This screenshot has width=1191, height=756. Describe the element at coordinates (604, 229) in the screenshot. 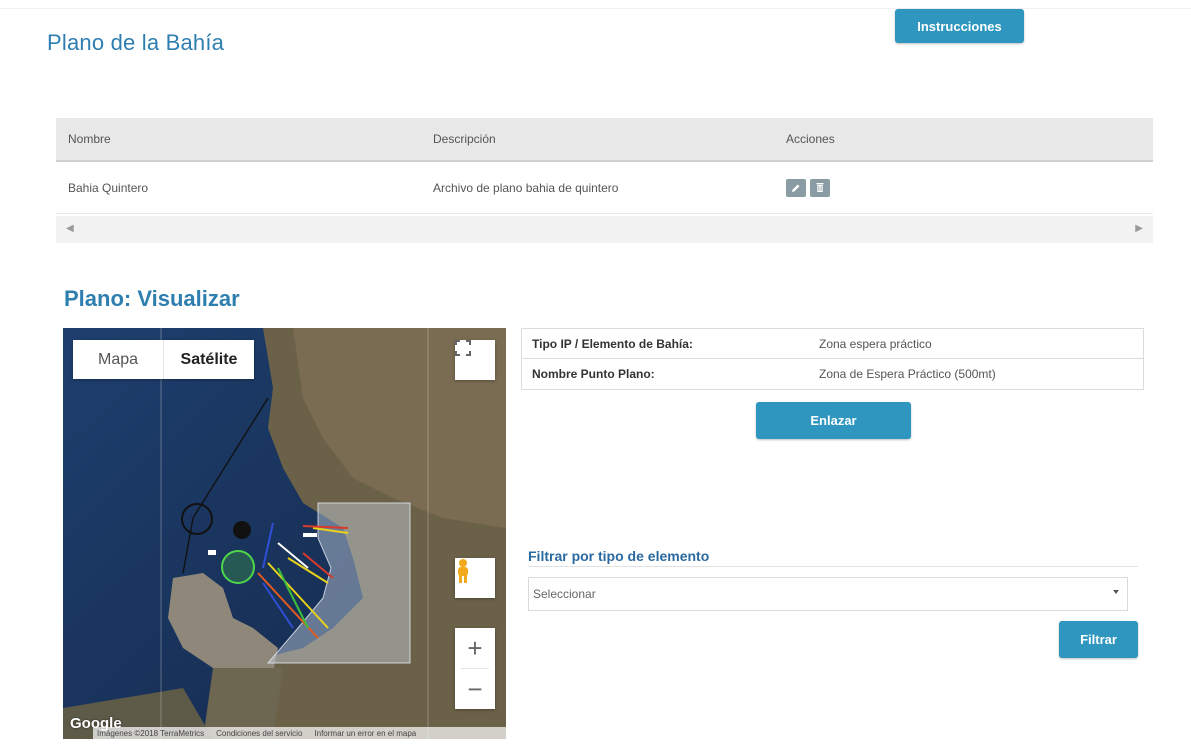

I see `table-horizontal-scrollbar: ◀ ▶` at that location.